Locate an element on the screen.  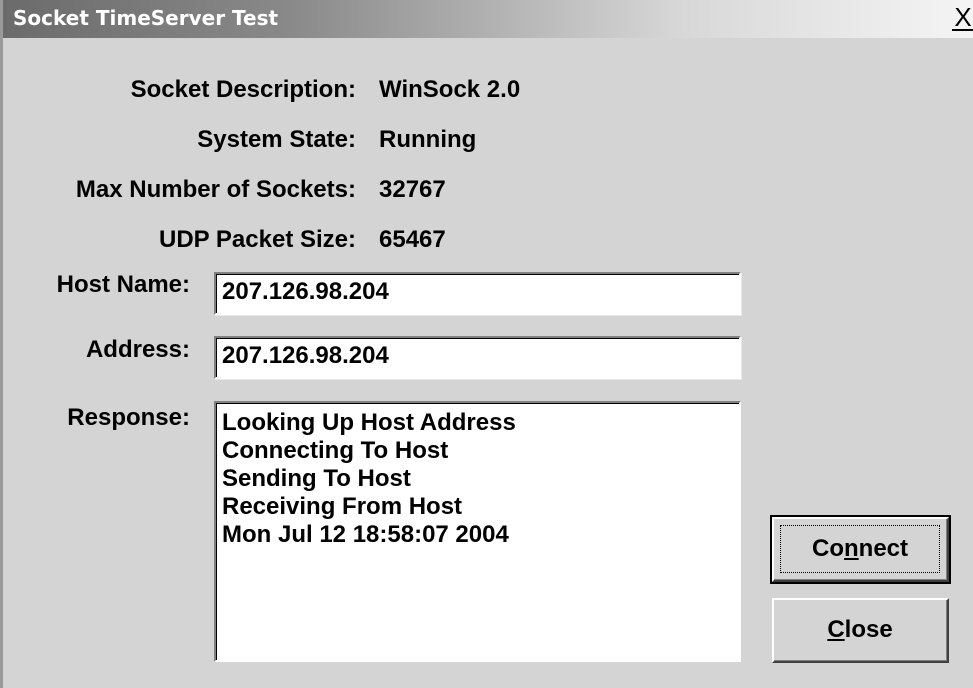
udp-packet-size-value: 65467 is located at coordinates (412, 239).